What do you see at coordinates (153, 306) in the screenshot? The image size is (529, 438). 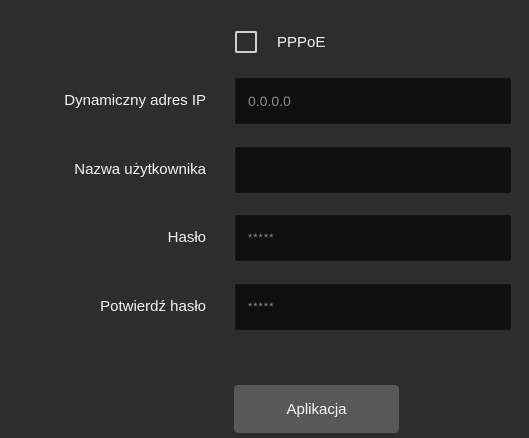 I see `confirm-password-label: Potwierdź hasło` at bounding box center [153, 306].